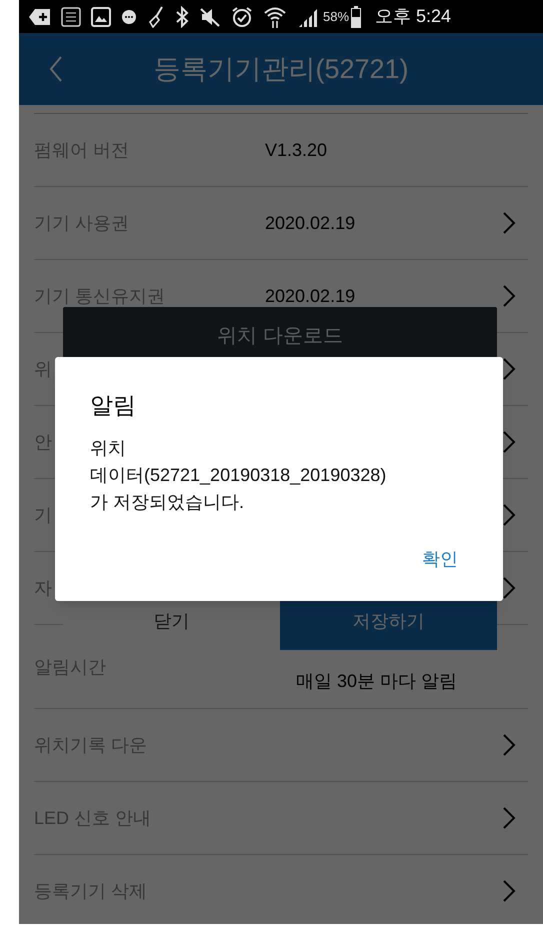 The image size is (543, 926). I want to click on image-icon, so click(101, 16).